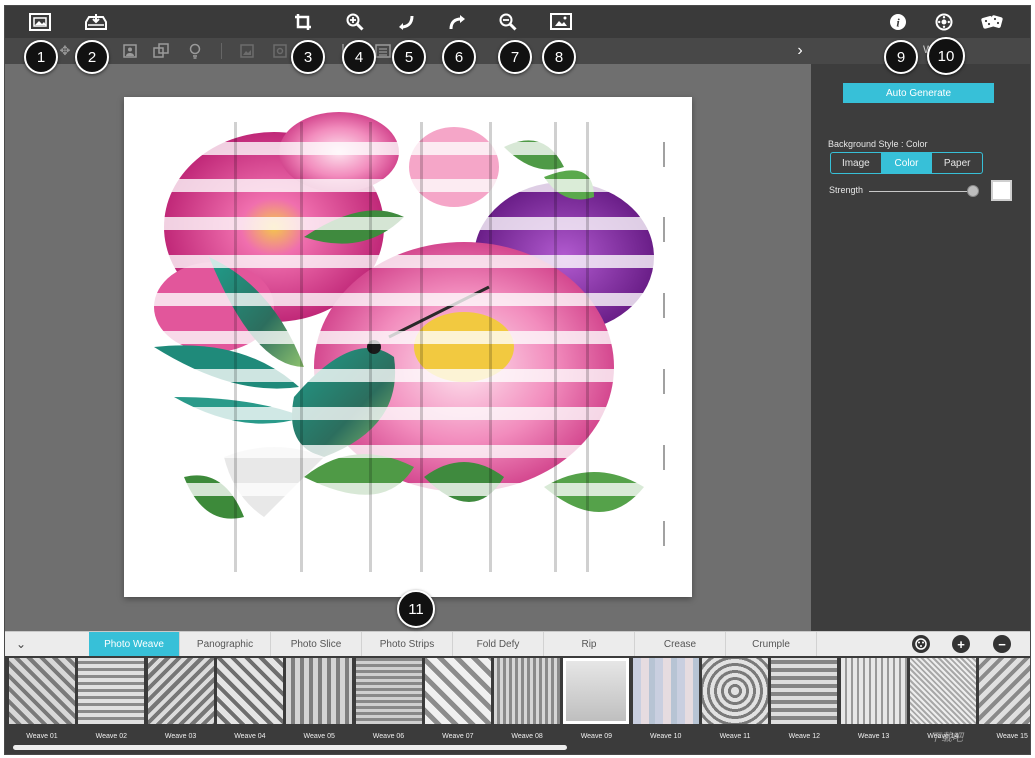 This screenshot has height=758, width=1035. I want to click on watermark: 下载吧, so click(946, 738).